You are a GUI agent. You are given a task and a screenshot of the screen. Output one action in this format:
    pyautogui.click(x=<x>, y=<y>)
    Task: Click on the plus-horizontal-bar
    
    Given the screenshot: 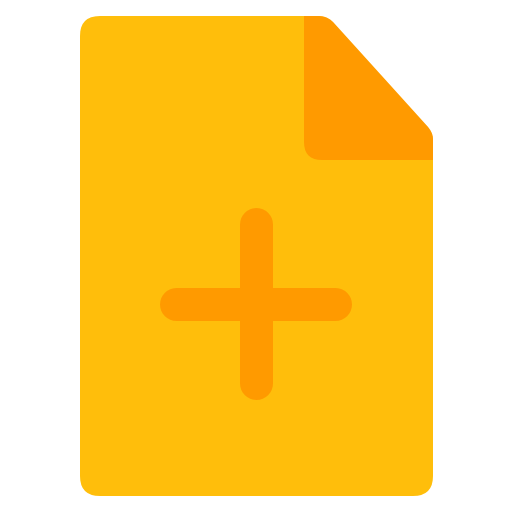 What is the action you would take?
    pyautogui.click(x=256, y=304)
    